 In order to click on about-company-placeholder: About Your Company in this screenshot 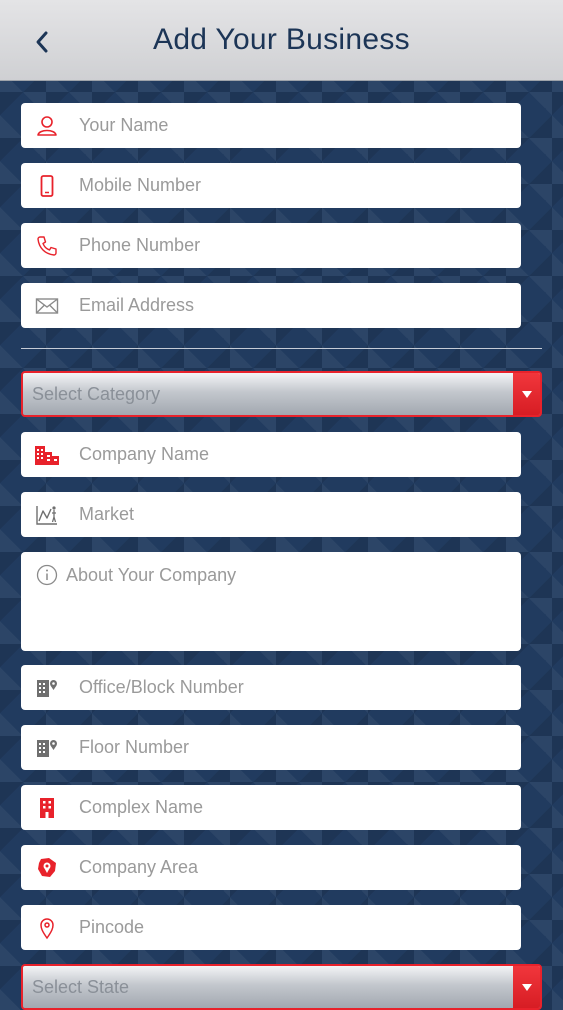, I will do `click(151, 575)`.